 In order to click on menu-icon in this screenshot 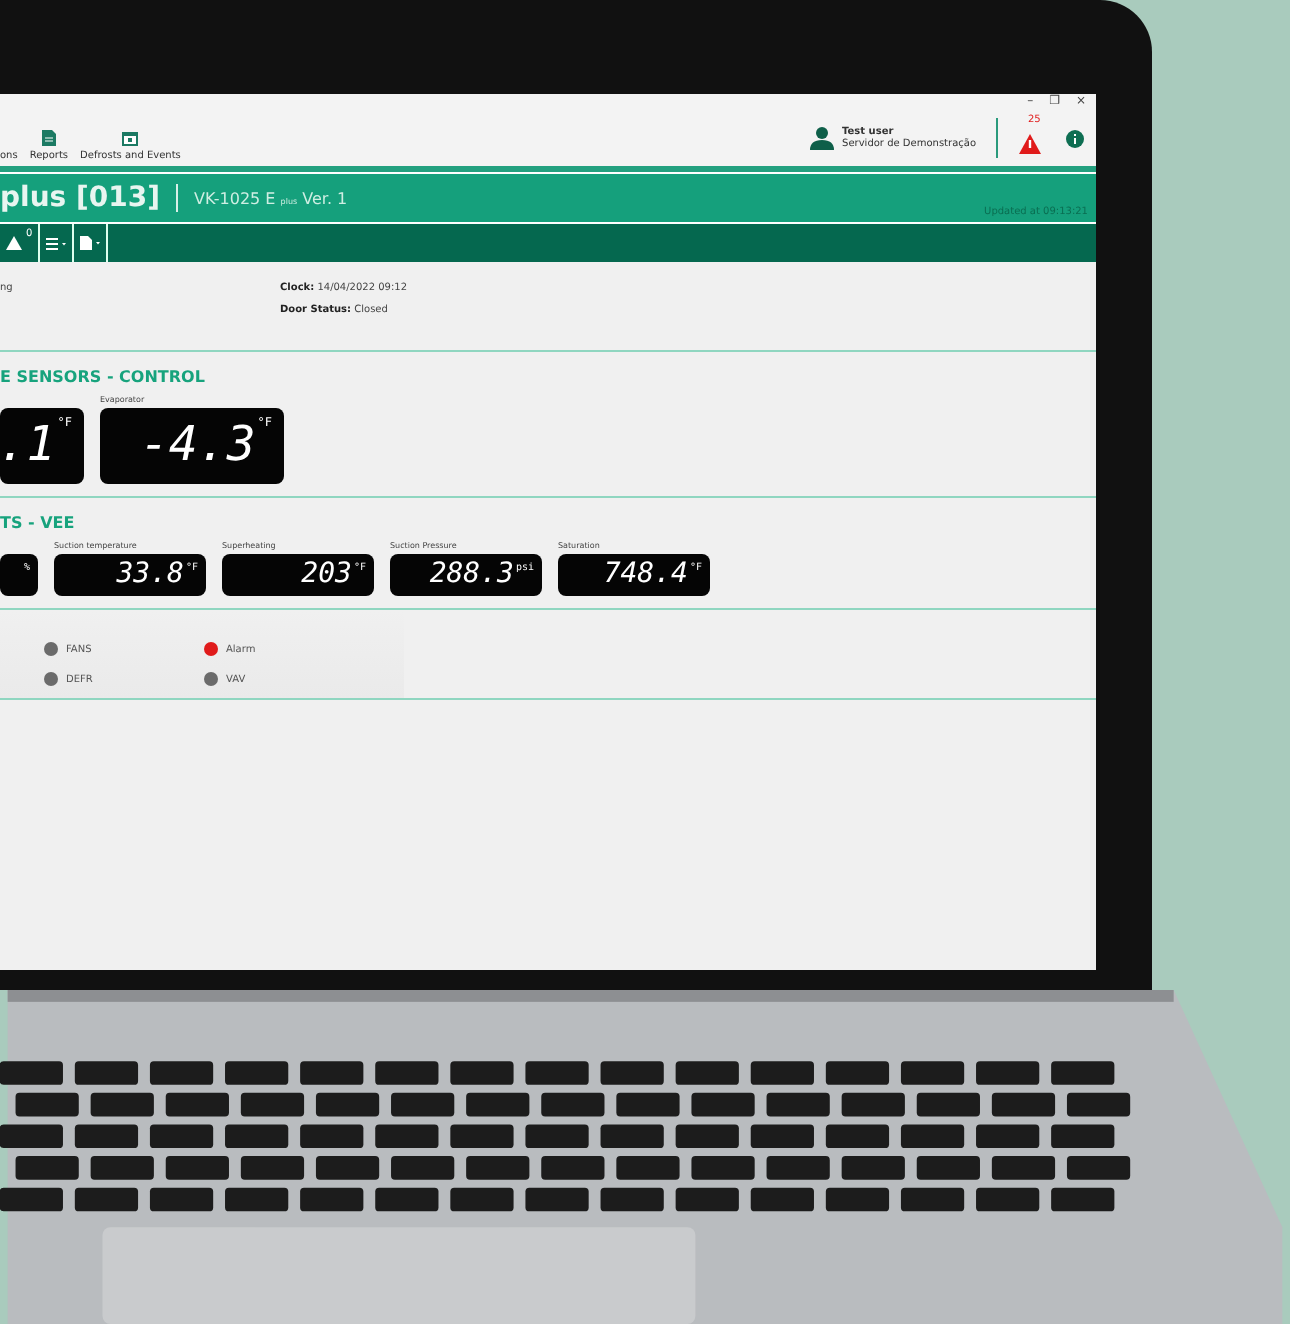, I will do `click(56, 243)`.